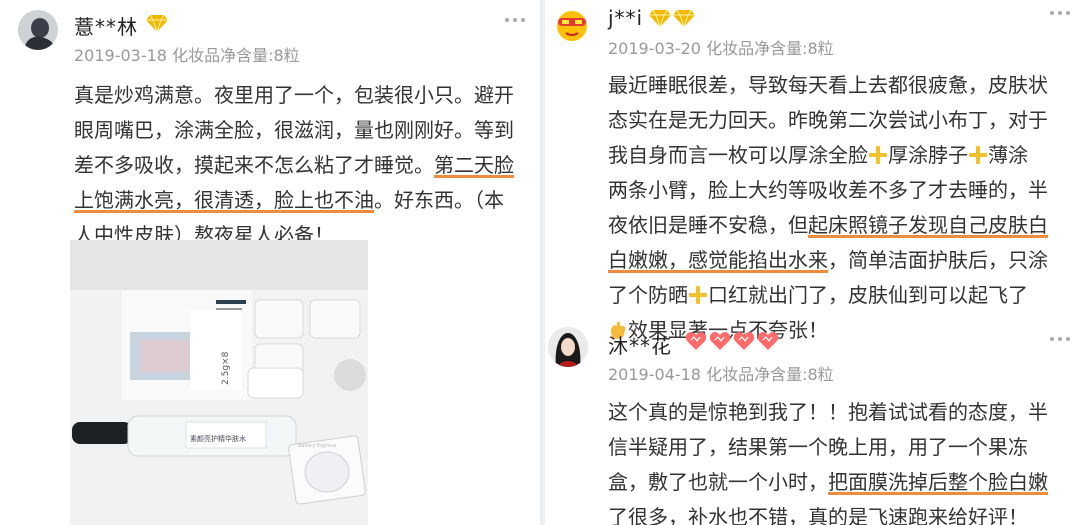  What do you see at coordinates (938, 482) in the screenshot?
I see `highlighted-text: 把面膜洗掉后整个脸白嫩` at bounding box center [938, 482].